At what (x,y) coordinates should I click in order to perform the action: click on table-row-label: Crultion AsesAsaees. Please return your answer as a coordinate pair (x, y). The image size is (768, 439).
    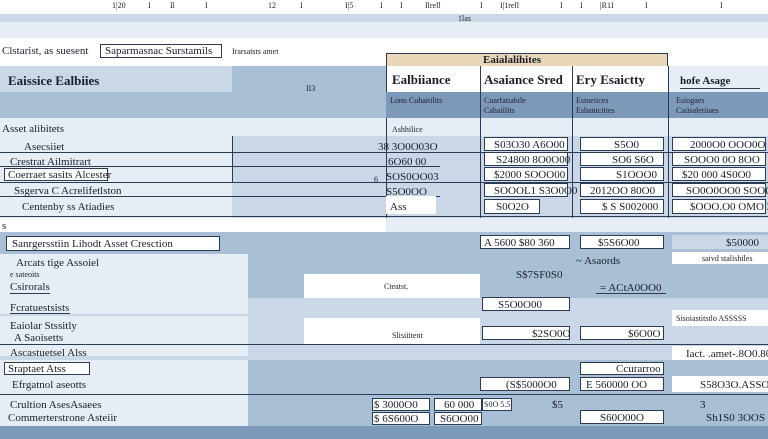
    Looking at the image, I should click on (56, 405).